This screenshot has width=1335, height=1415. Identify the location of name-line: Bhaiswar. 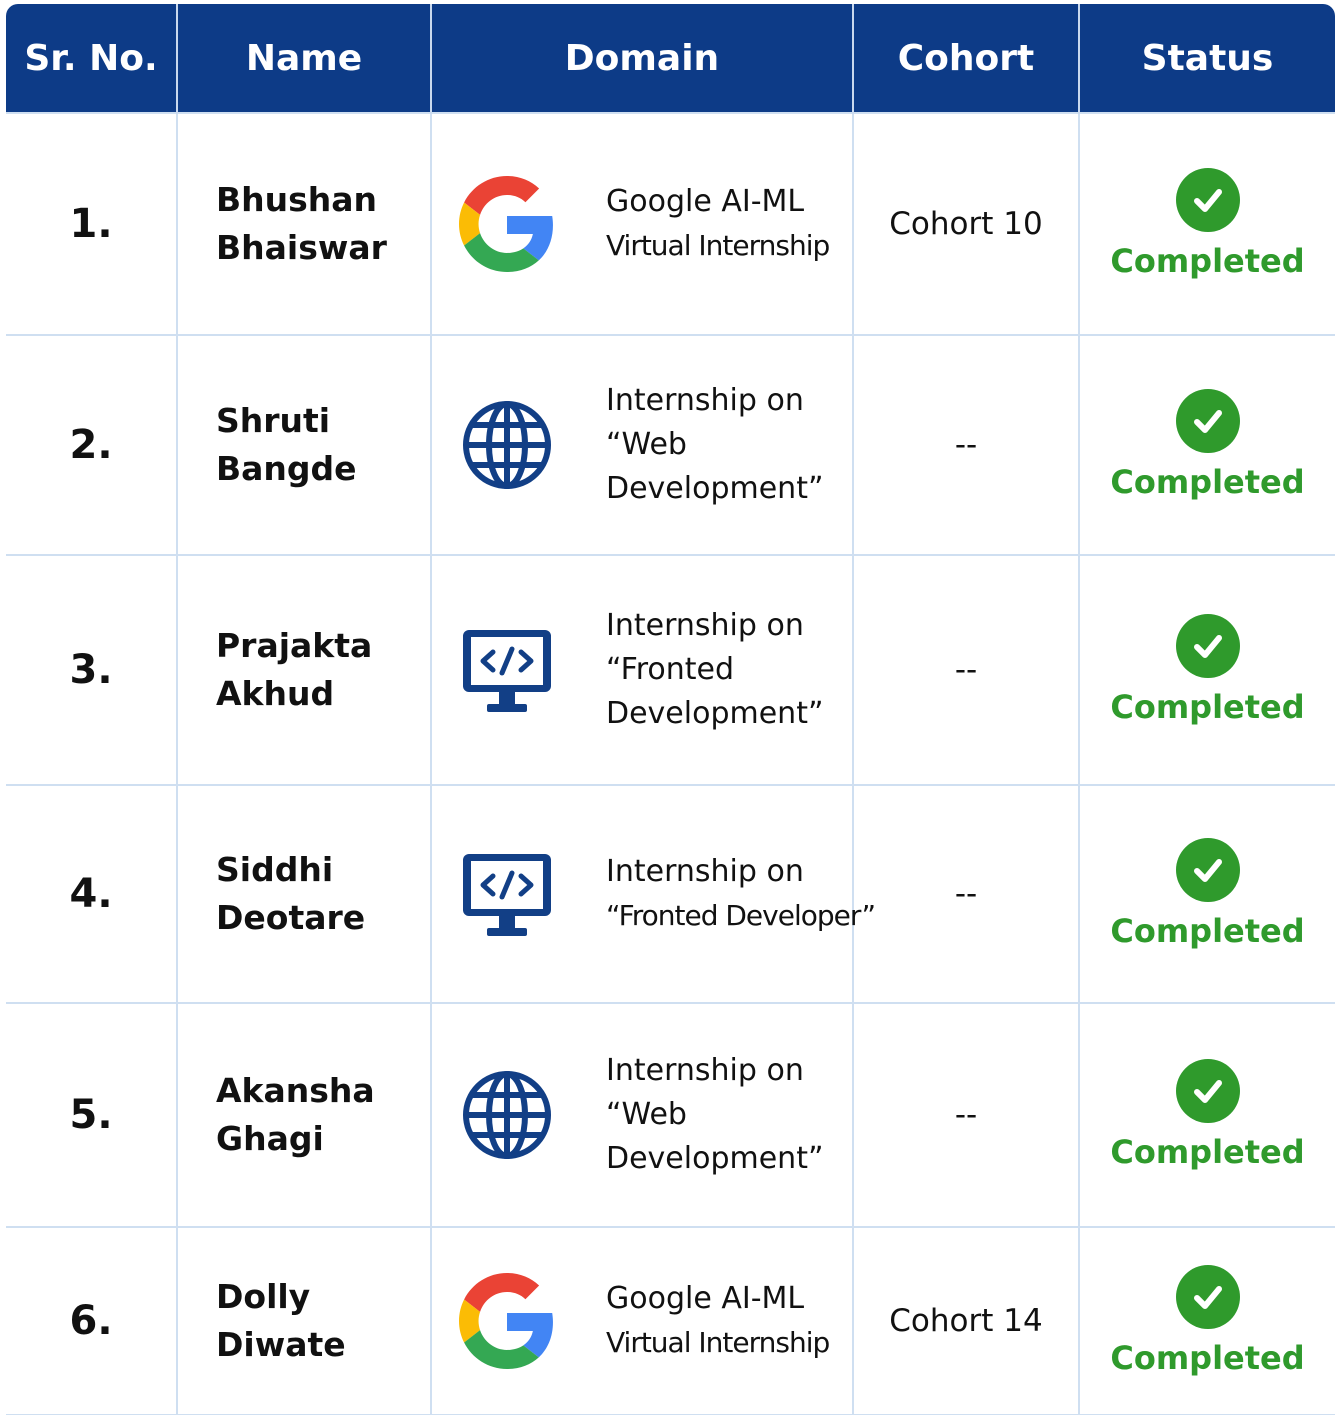
(301, 247).